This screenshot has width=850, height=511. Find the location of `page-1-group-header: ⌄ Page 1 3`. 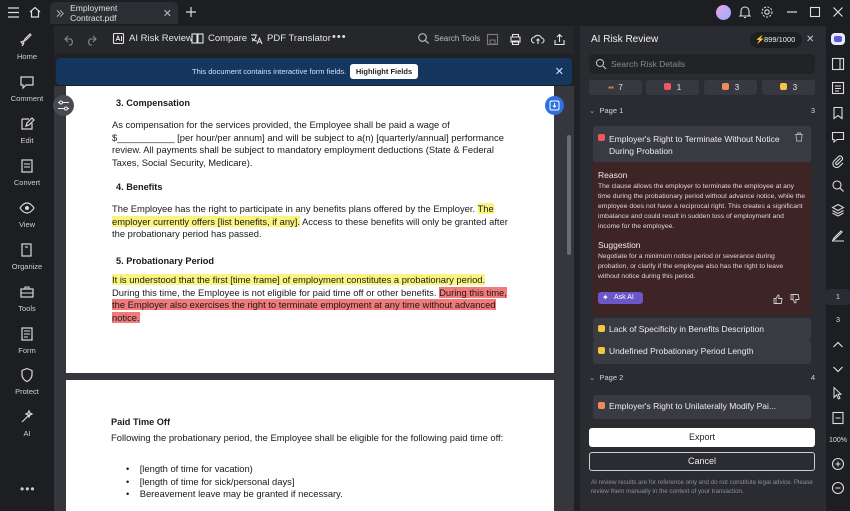

page-1-group-header: ⌄ Page 1 3 is located at coordinates (702, 110).